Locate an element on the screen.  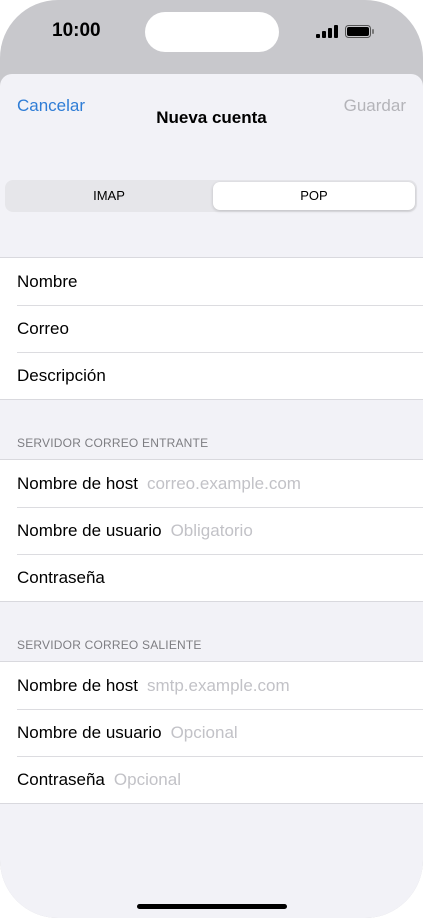
outgoing-username-field: Nombre de usuario Opcional is located at coordinates (211, 732).